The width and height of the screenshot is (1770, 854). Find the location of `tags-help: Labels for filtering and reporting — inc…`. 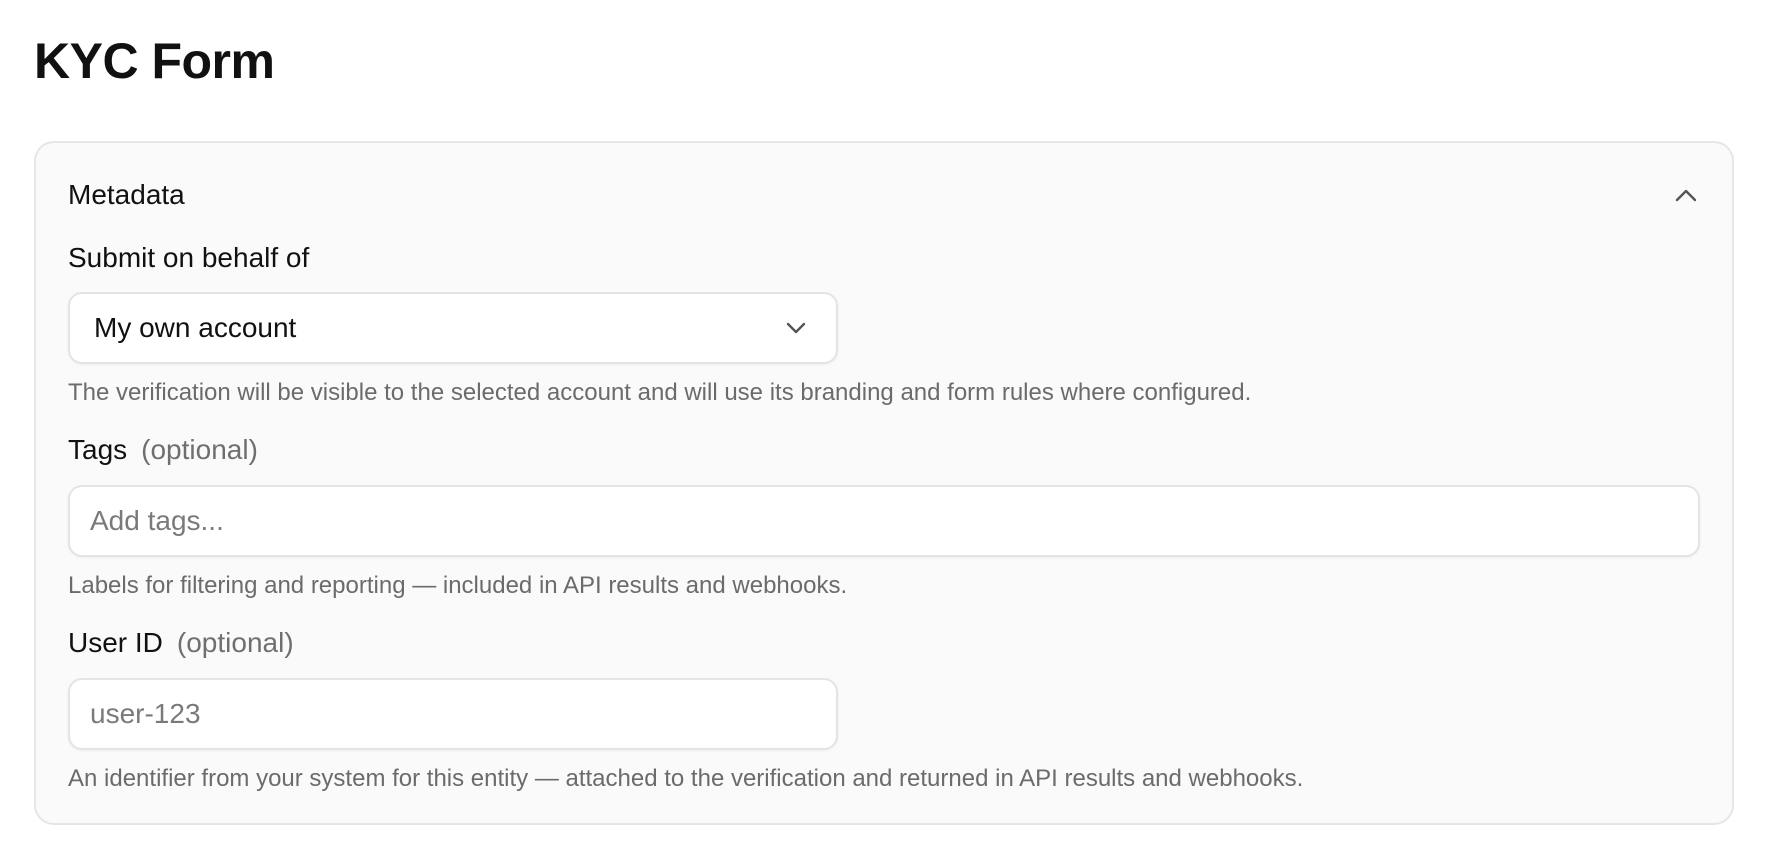

tags-help: Labels for filtering and reporting — inc… is located at coordinates (458, 585).